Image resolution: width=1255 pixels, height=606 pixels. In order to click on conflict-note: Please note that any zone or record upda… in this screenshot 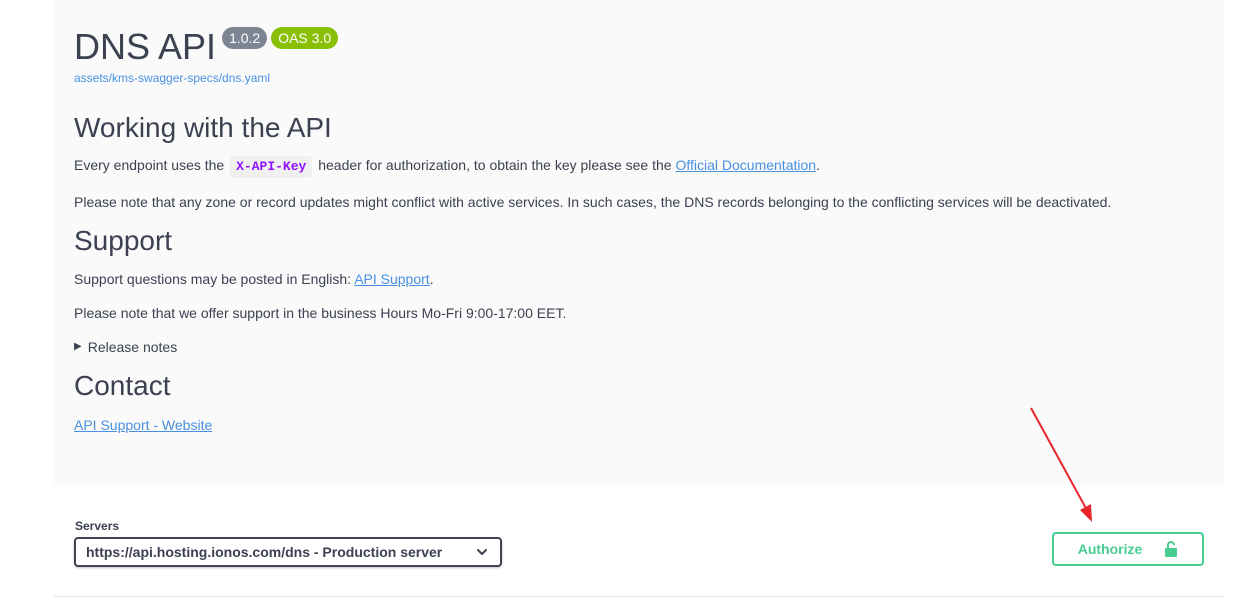, I will do `click(593, 202)`.